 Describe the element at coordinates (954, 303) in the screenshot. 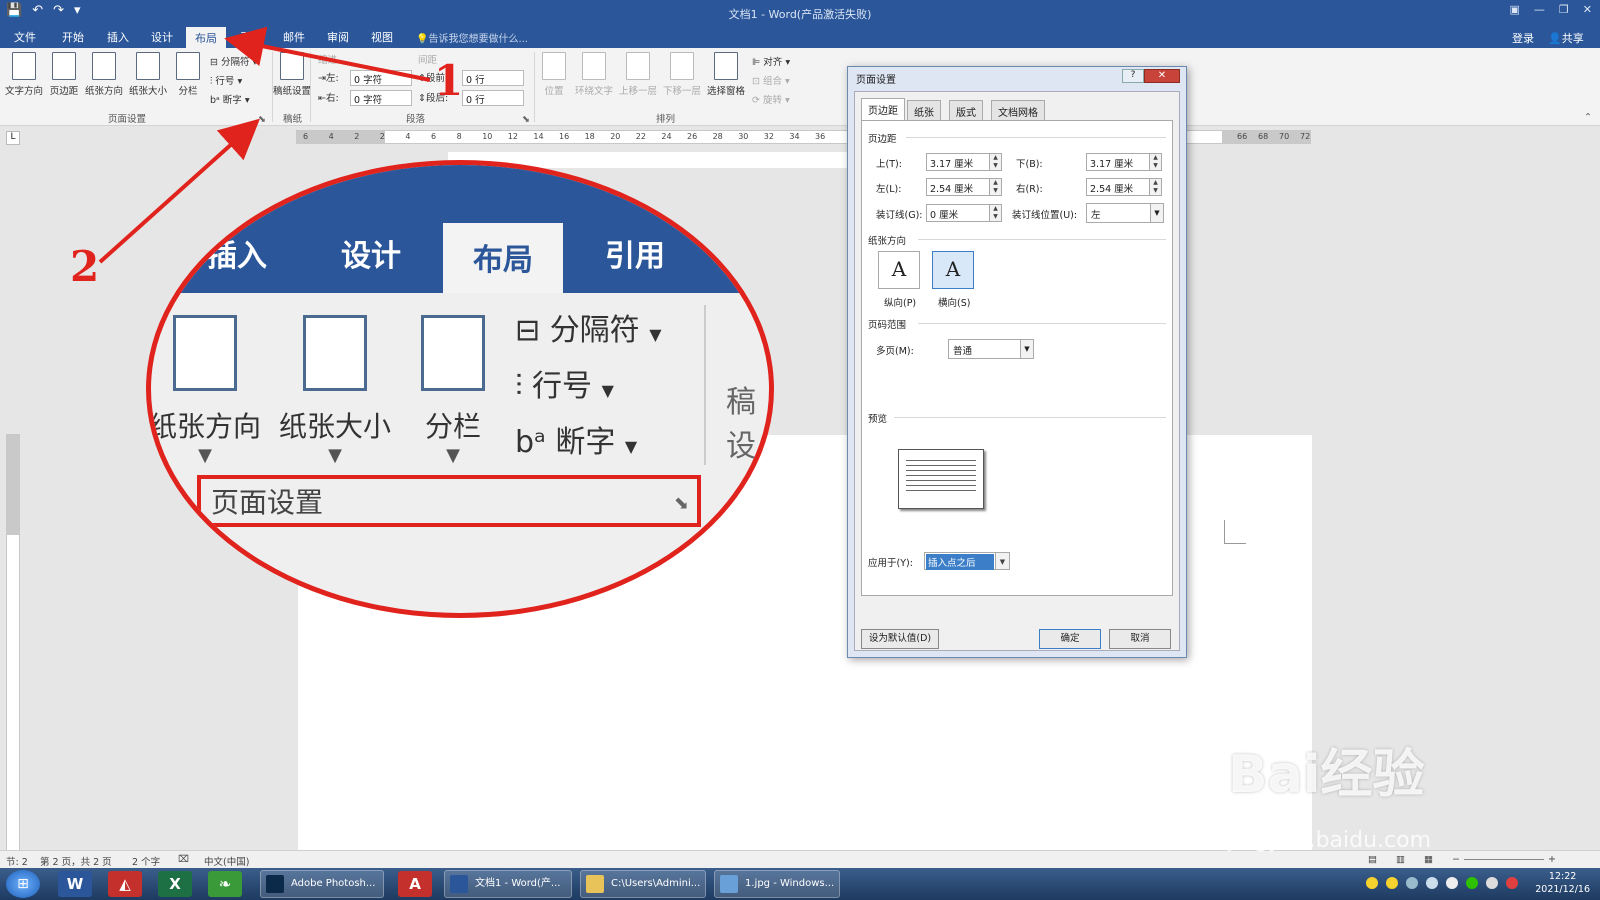

I see `landscape-label: 横向(S)` at that location.